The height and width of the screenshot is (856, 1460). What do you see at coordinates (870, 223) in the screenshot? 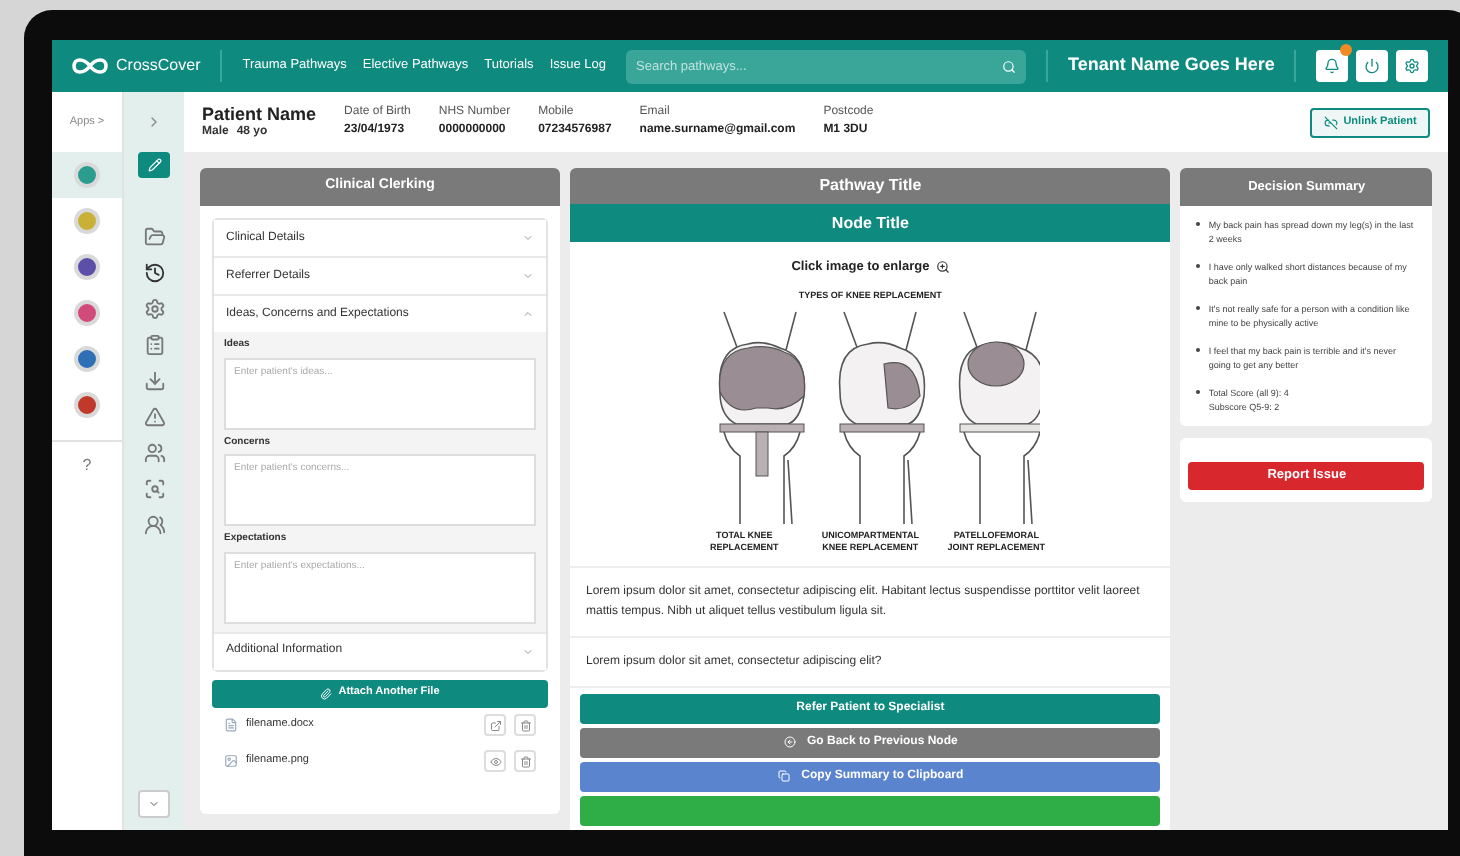
I see `node-title: Node Title` at bounding box center [870, 223].